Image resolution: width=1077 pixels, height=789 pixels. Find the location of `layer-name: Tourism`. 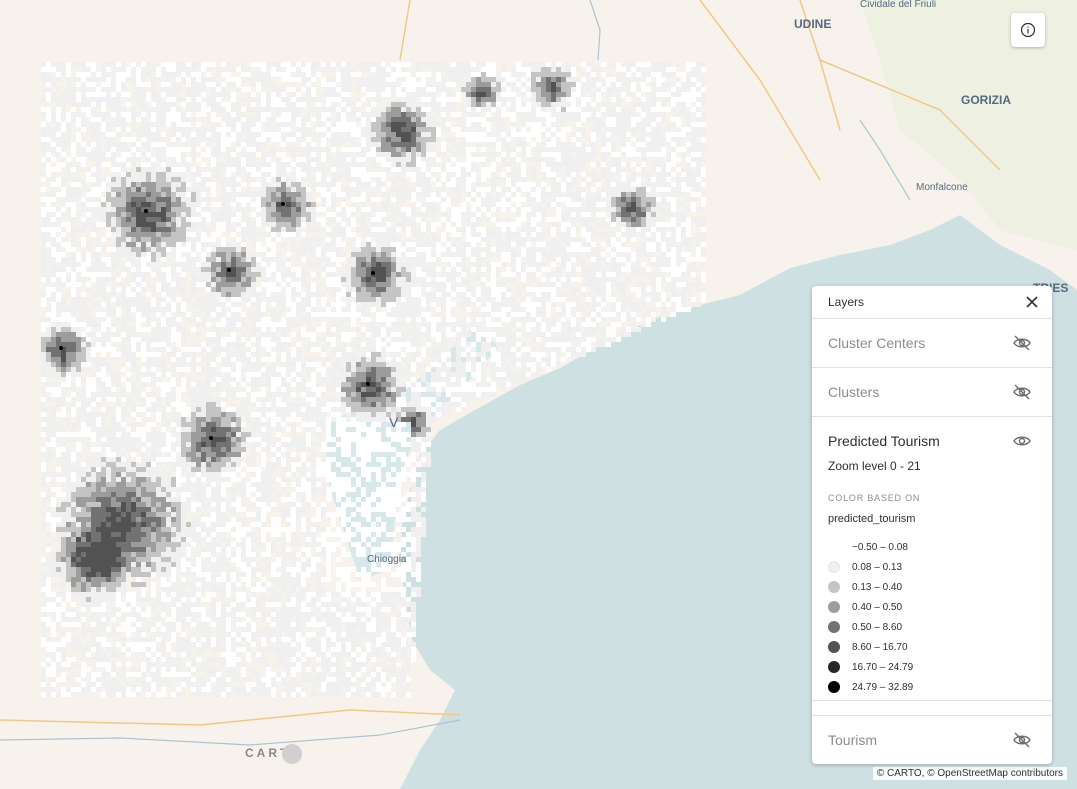

layer-name: Tourism is located at coordinates (853, 740).